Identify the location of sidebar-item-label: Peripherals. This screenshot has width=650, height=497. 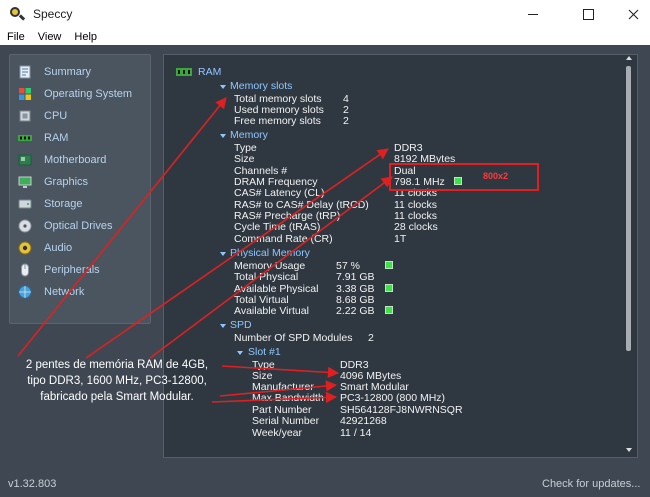
(72, 270).